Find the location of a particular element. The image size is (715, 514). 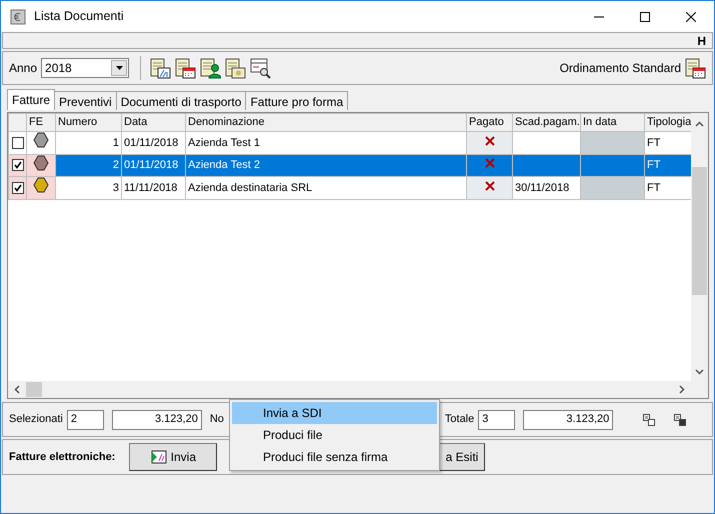

table-cell: 3 is located at coordinates (115, 188).